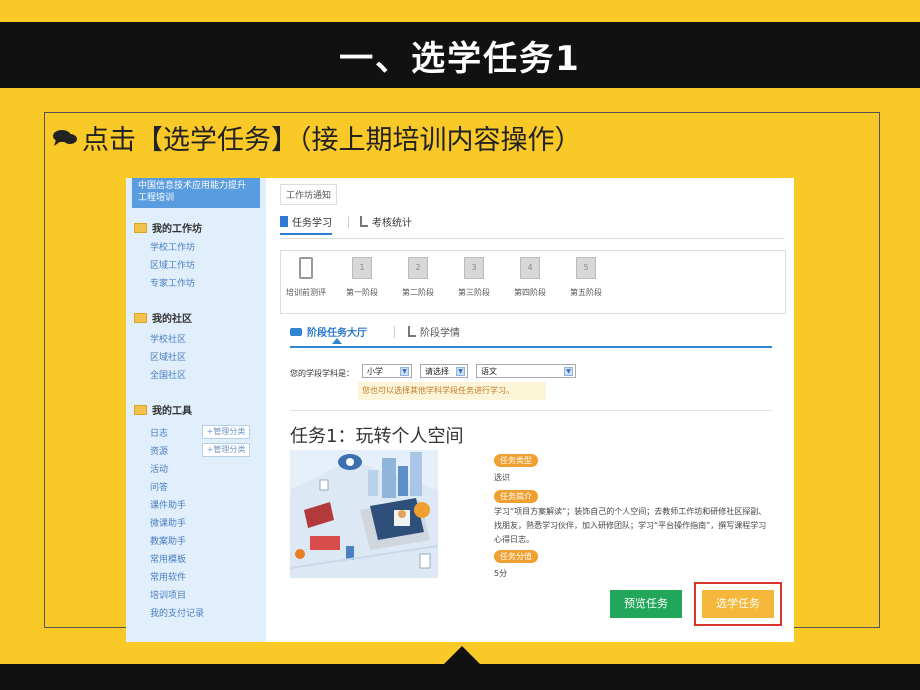  I want to click on task-intro-badge: 任务简介, so click(516, 496).